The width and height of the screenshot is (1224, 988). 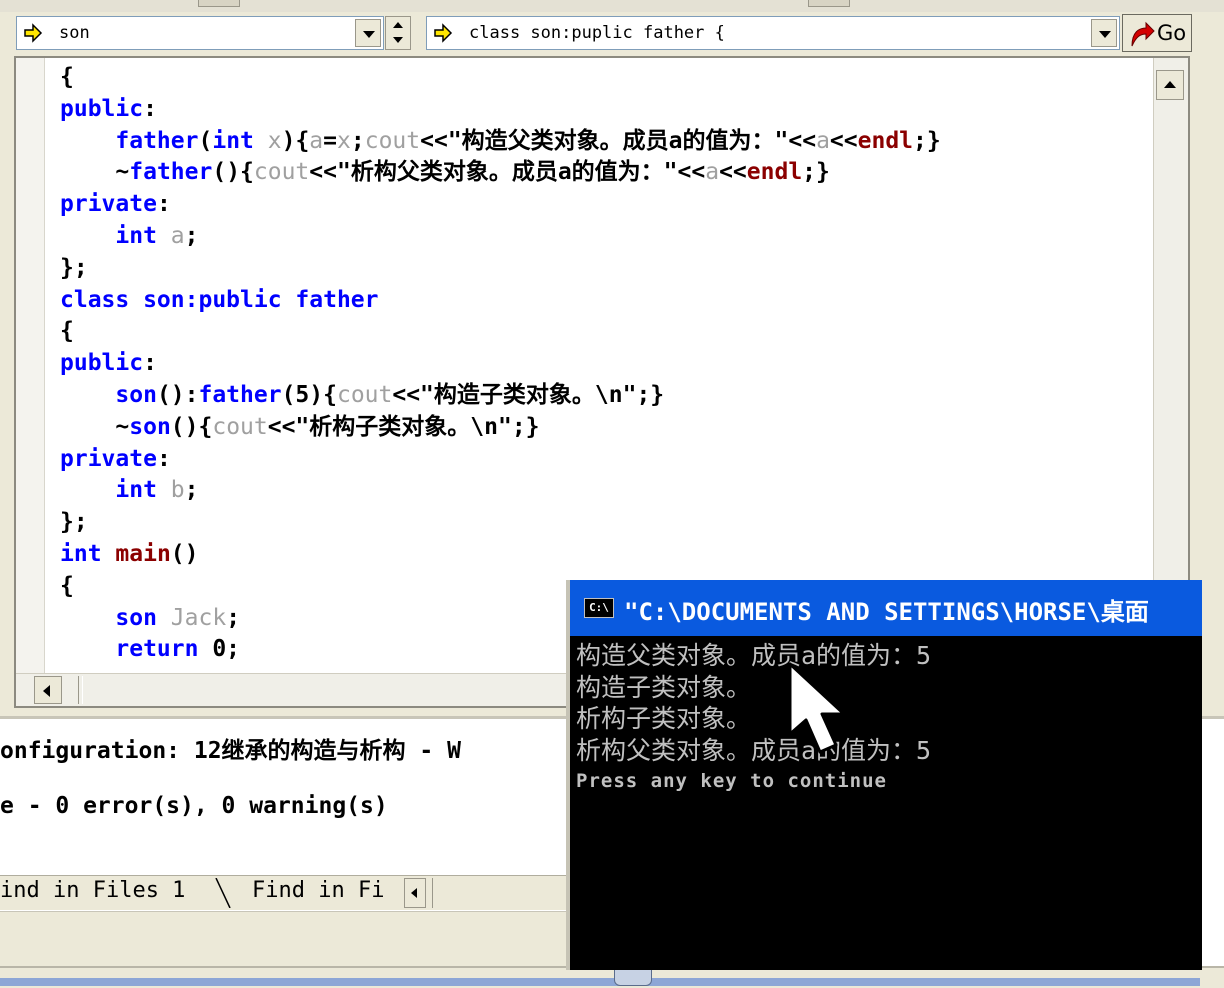 What do you see at coordinates (74, 33) in the screenshot?
I see `class-combo-value: son` at bounding box center [74, 33].